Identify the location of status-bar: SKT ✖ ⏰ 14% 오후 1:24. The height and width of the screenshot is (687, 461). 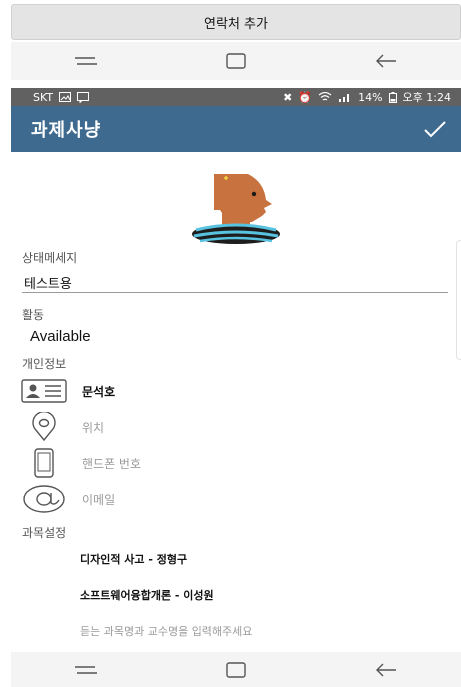
(236, 97).